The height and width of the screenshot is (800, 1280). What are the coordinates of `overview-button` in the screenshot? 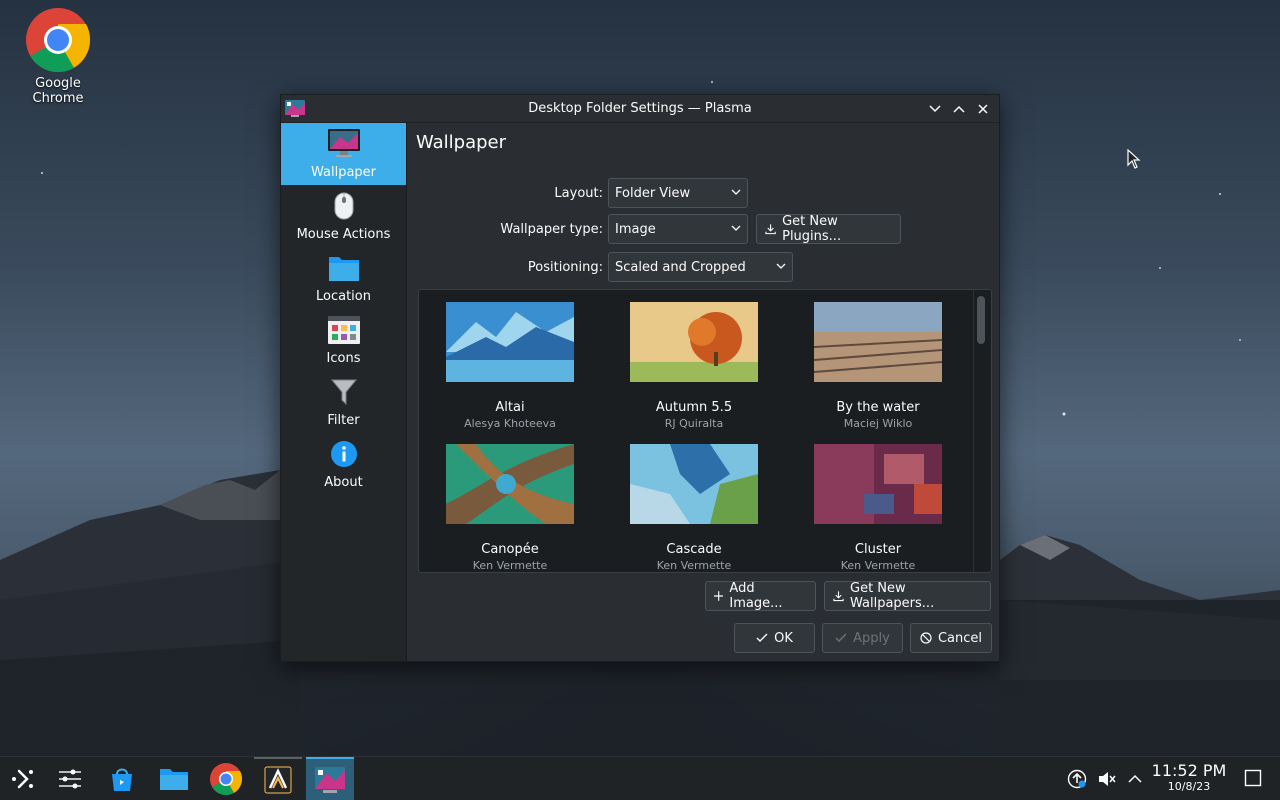 It's located at (70, 778).